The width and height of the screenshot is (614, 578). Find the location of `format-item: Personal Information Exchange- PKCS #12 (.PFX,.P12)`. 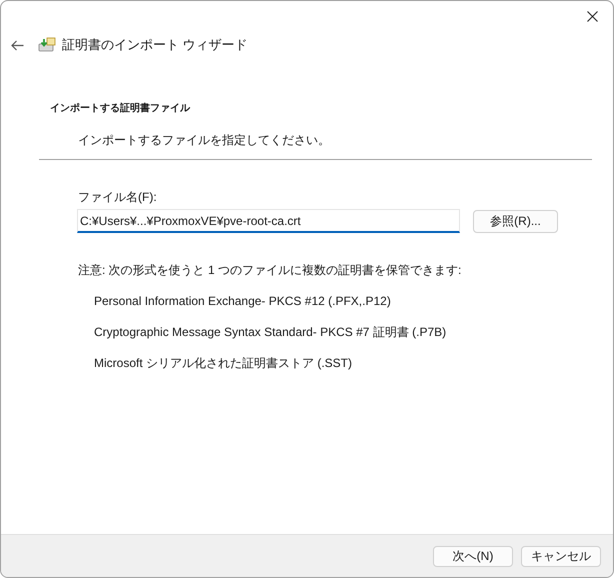

format-item: Personal Information Exchange- PKCS #12 (.PFX,.P12) is located at coordinates (243, 301).